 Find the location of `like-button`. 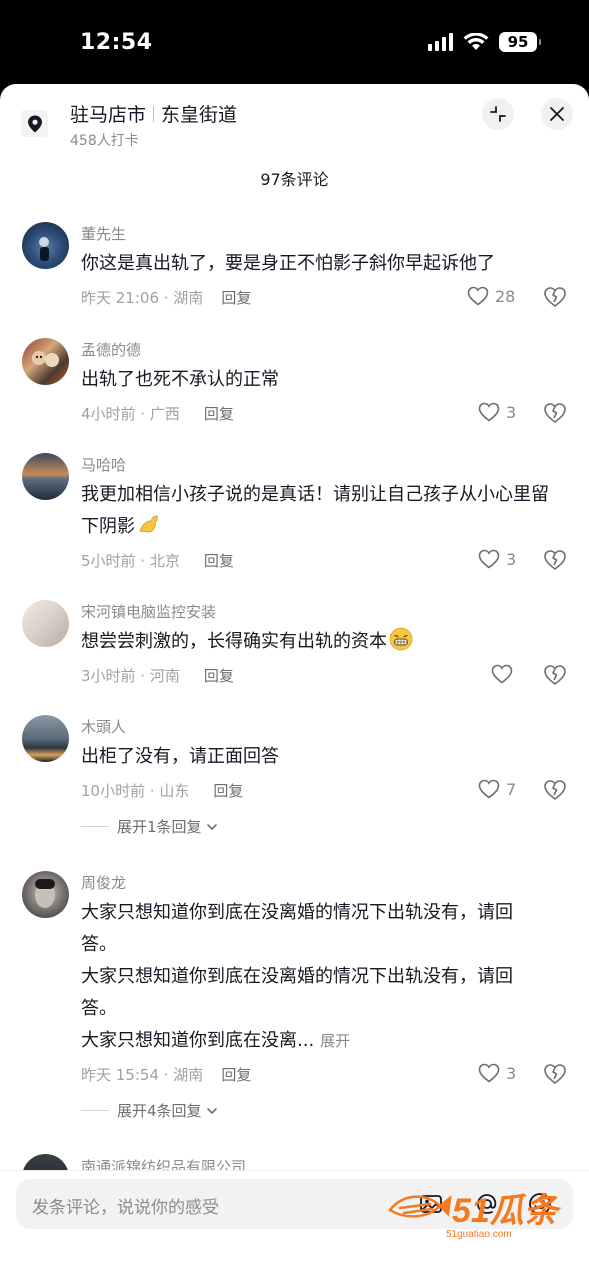

like-button is located at coordinates (505, 674).